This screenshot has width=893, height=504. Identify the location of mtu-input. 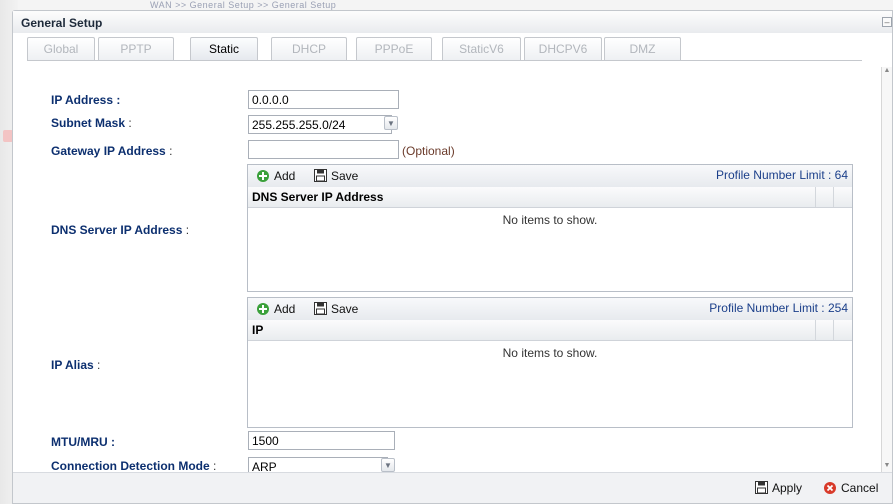
(321, 440).